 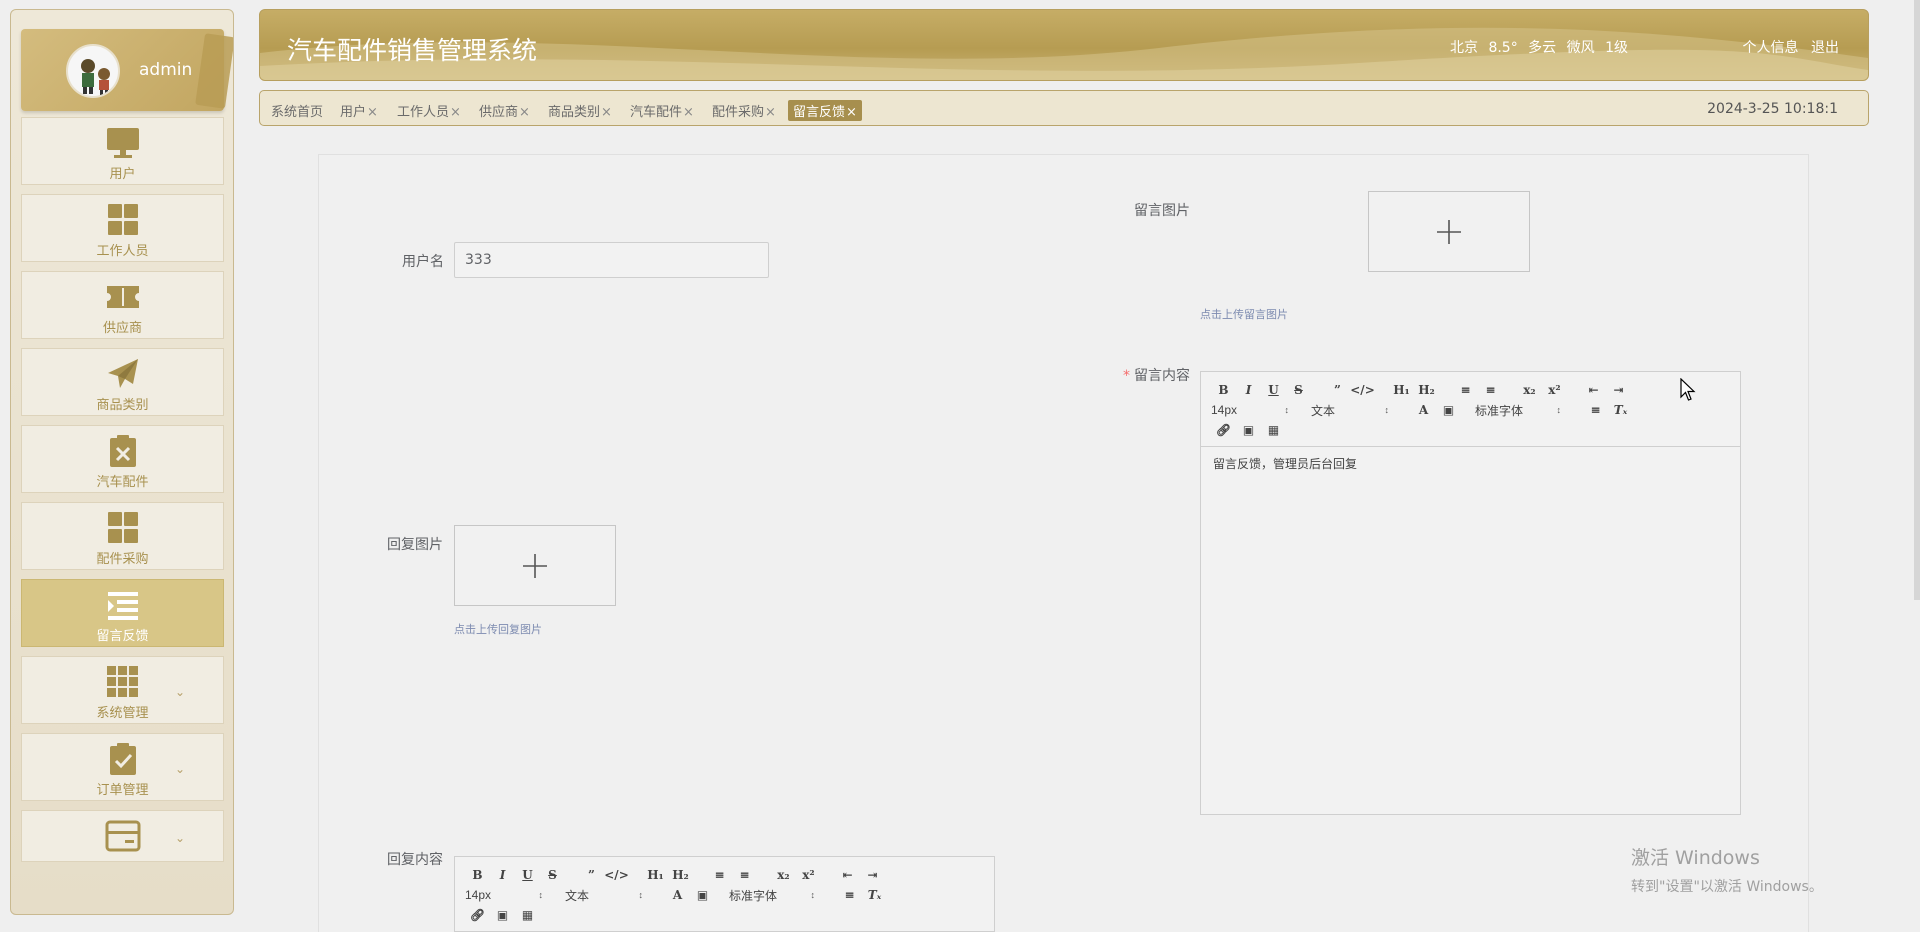 I want to click on message-image-upload, so click(x=1449, y=231).